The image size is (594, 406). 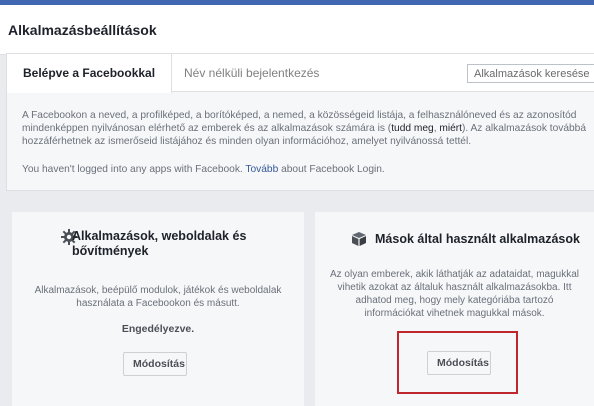 What do you see at coordinates (158, 329) in the screenshot?
I see `apps-status-label: Engedélyezve.` at bounding box center [158, 329].